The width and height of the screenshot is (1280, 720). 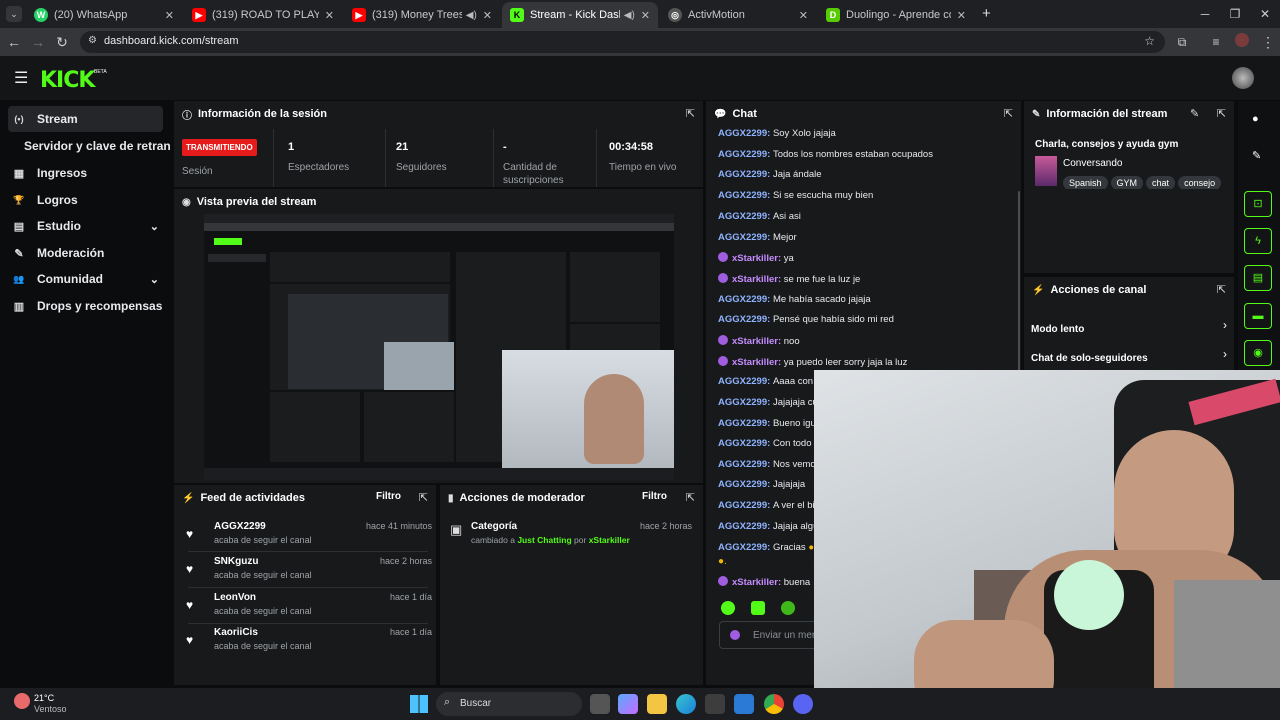 What do you see at coordinates (1149, 41) in the screenshot?
I see `bookmark-star-icon: ☆` at bounding box center [1149, 41].